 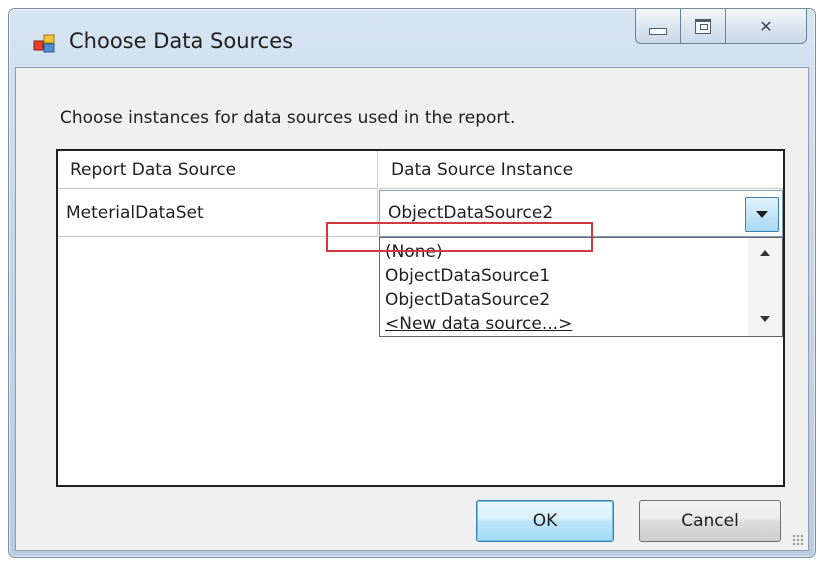 I want to click on maximize-icon, so click(x=703, y=26).